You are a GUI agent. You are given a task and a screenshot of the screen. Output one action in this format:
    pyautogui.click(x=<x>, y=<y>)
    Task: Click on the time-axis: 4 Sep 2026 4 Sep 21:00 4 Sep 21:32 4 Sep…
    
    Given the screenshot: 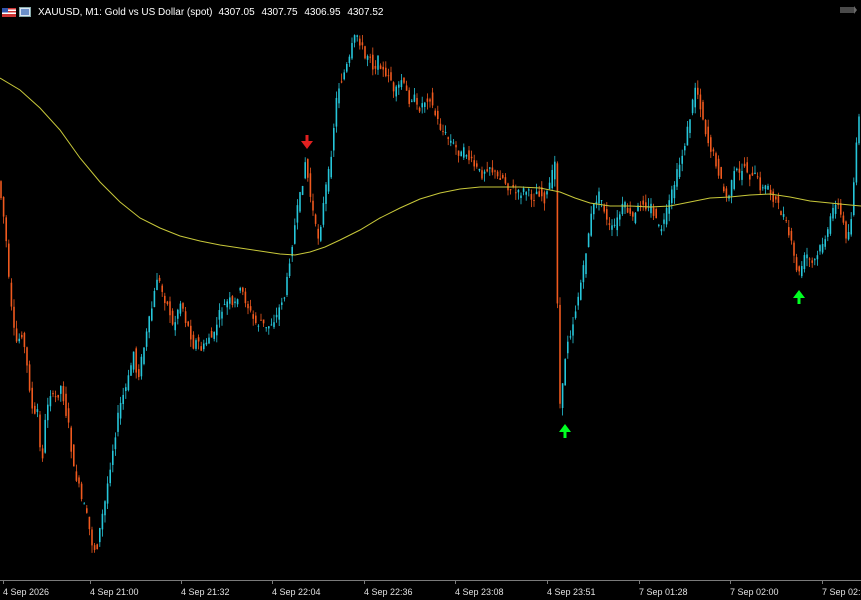 What is the action you would take?
    pyautogui.click(x=430, y=590)
    